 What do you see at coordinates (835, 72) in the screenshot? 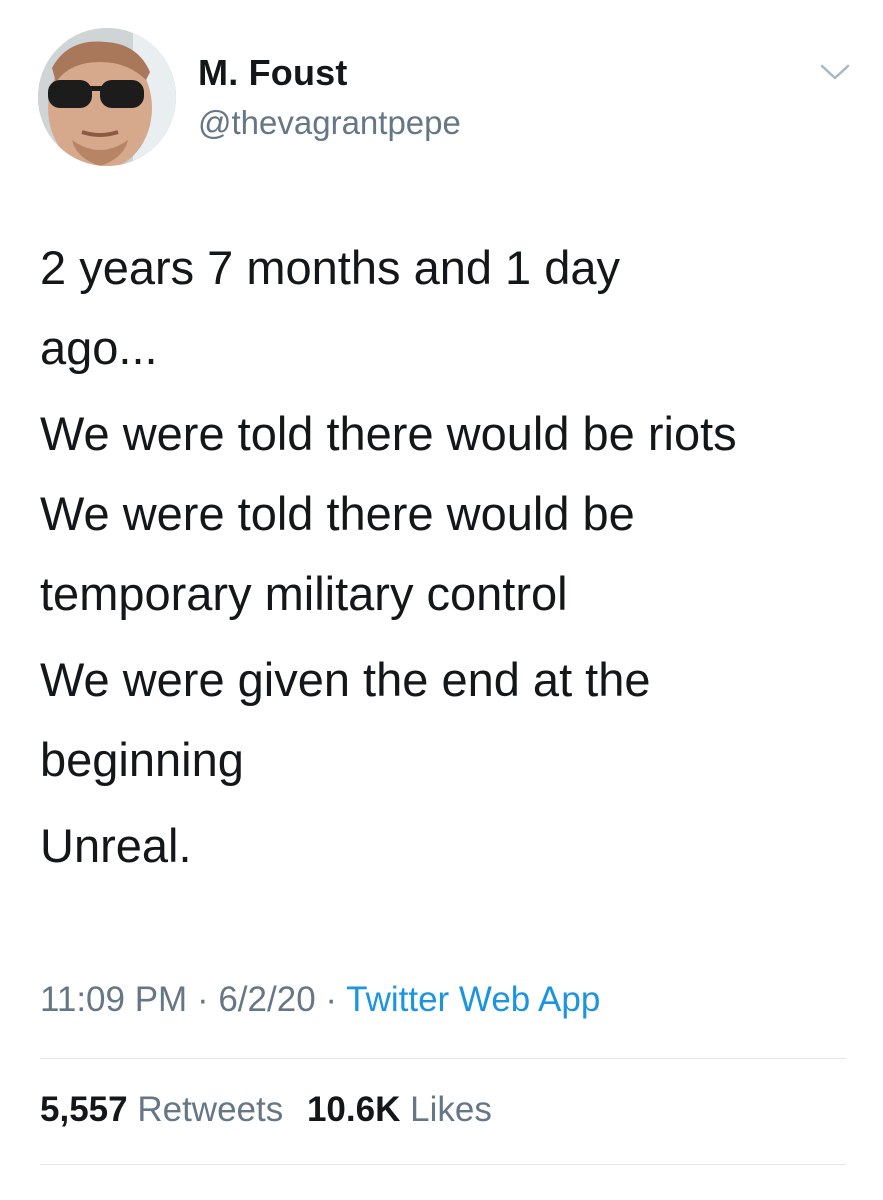
I see `chevron-down-icon` at bounding box center [835, 72].